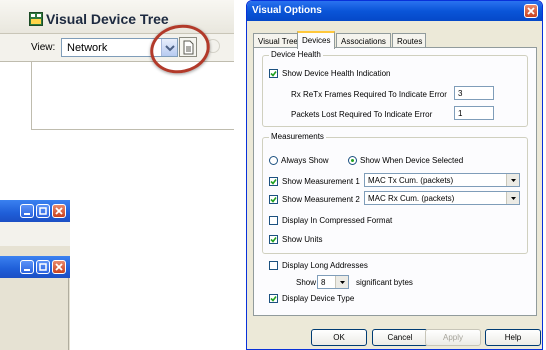  What do you see at coordinates (316, 40) in the screenshot?
I see `tab-devices: Devices` at bounding box center [316, 40].